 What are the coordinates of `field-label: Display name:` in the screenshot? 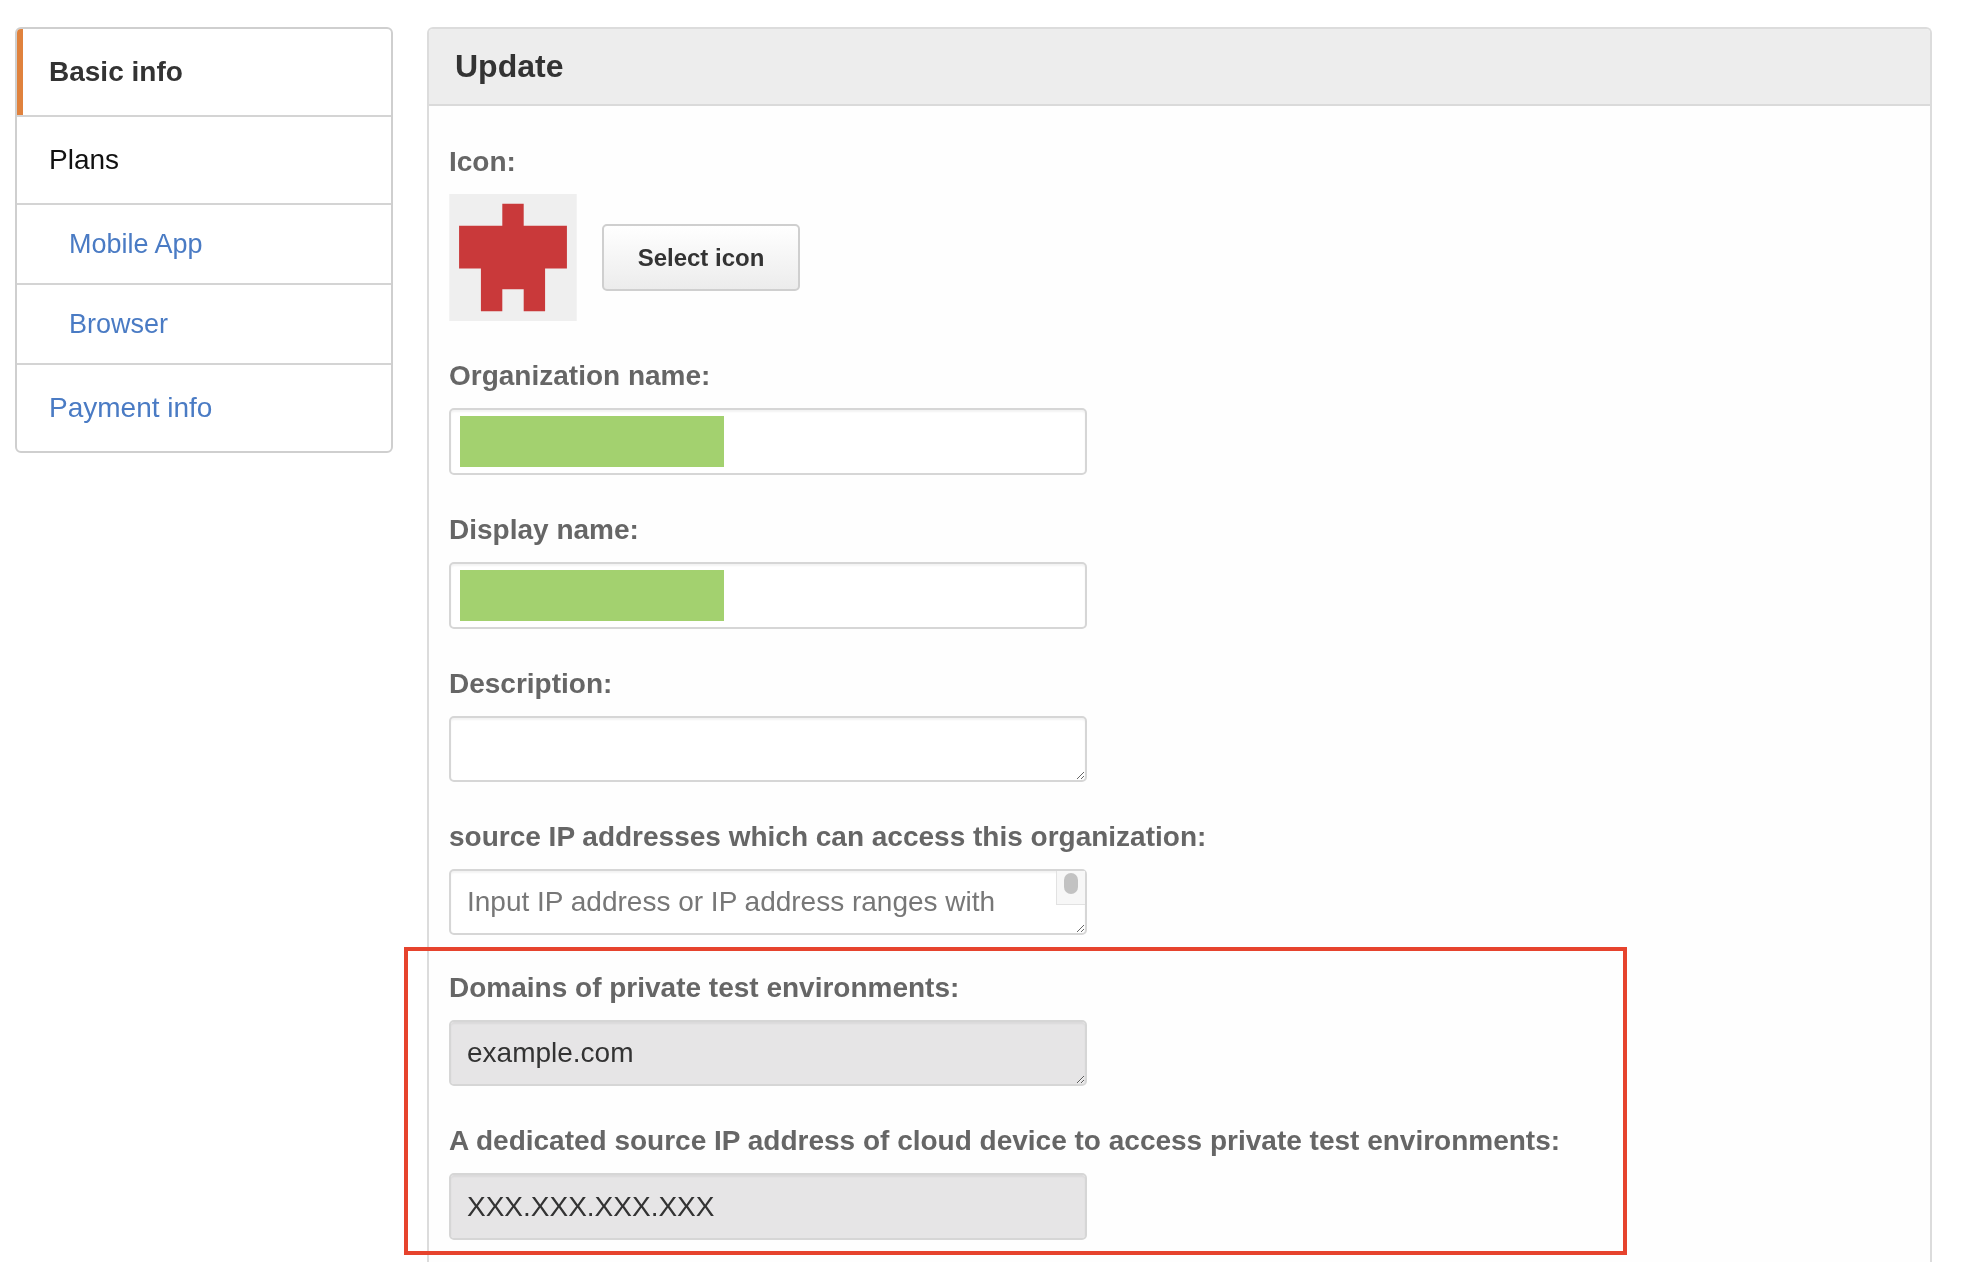 It's located at (544, 530).